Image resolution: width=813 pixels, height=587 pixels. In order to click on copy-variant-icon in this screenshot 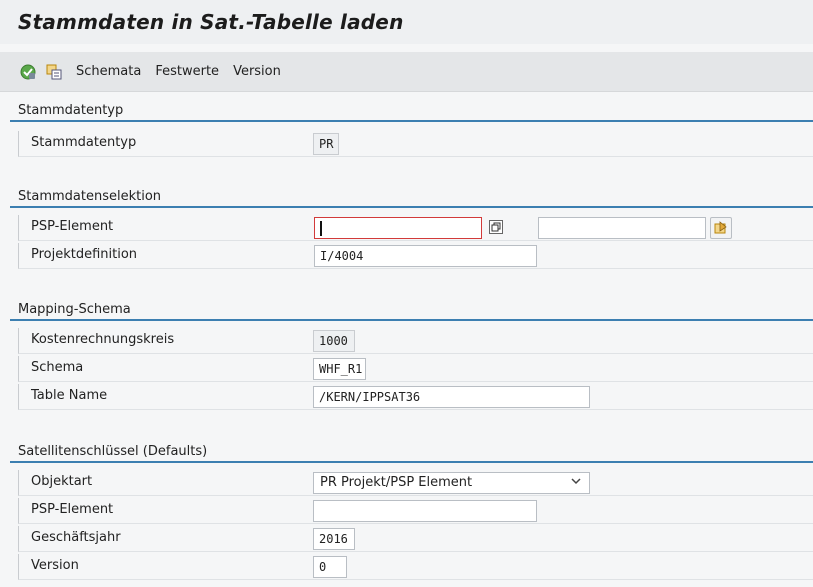, I will do `click(54, 72)`.